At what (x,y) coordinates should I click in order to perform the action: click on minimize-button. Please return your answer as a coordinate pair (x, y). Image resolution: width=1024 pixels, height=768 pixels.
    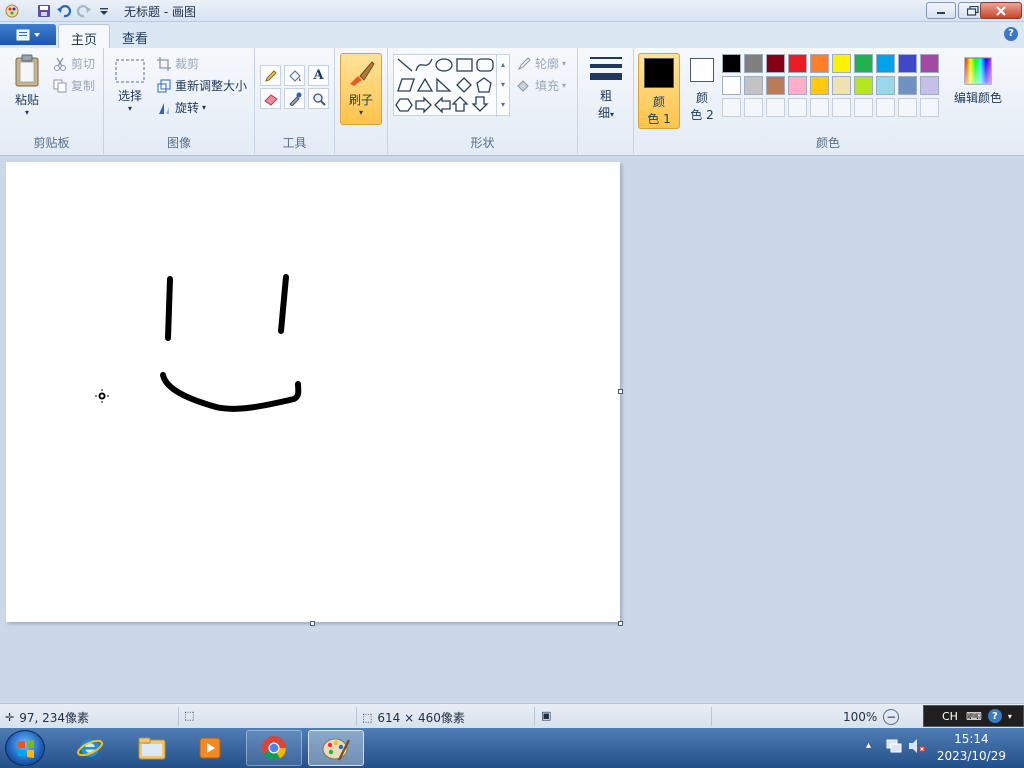
    Looking at the image, I should click on (941, 10).